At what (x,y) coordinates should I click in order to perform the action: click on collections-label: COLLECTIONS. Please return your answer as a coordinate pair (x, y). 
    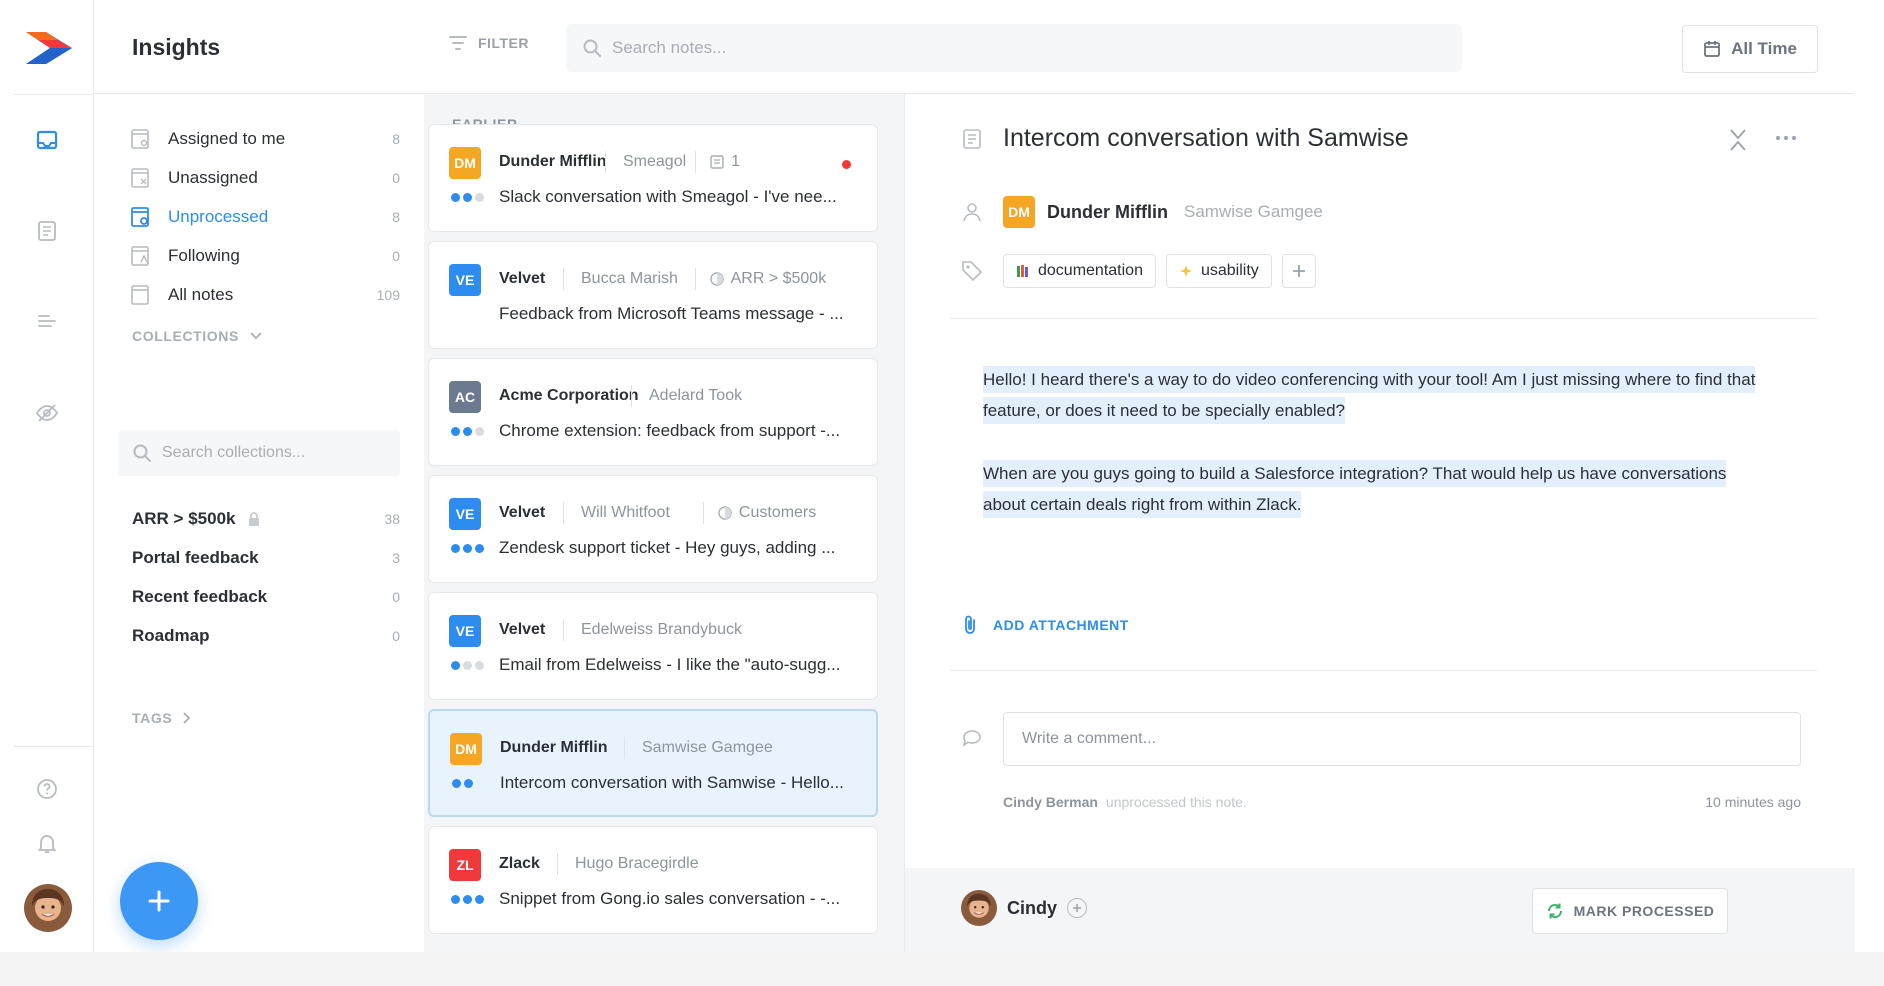
    Looking at the image, I should click on (185, 336).